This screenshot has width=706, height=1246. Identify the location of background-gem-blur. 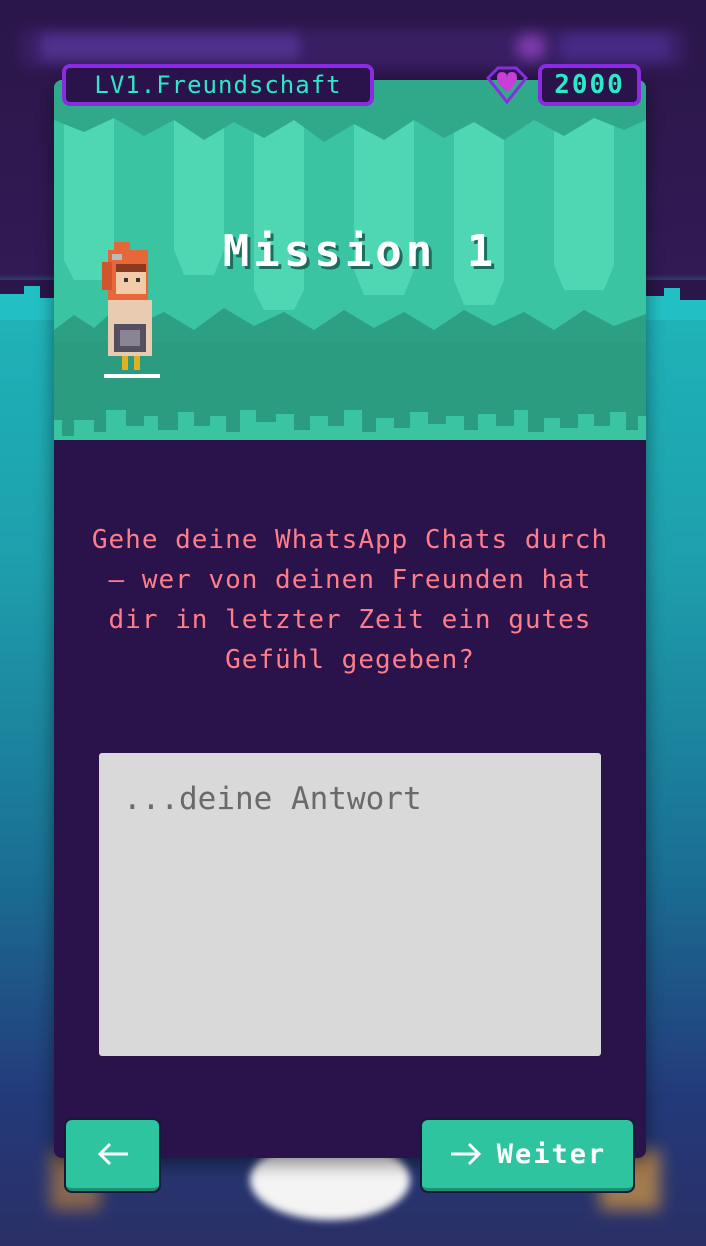
(531, 47).